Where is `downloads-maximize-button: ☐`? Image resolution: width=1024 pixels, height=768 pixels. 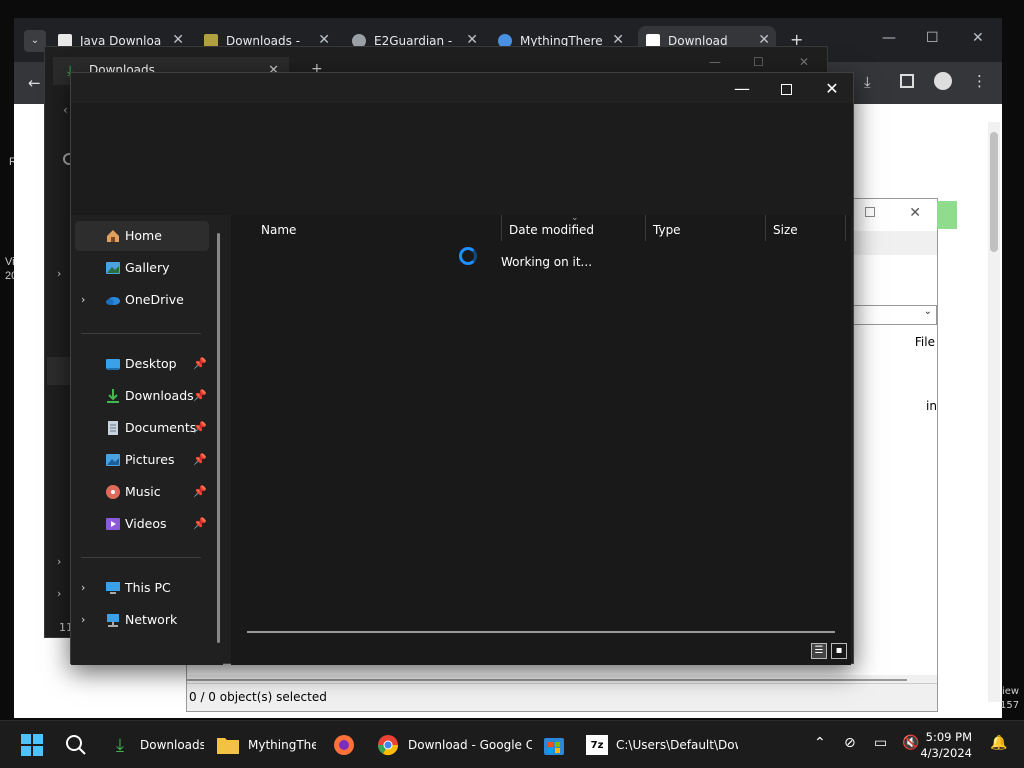
downloads-maximize-button: ☐ is located at coordinates (758, 62).